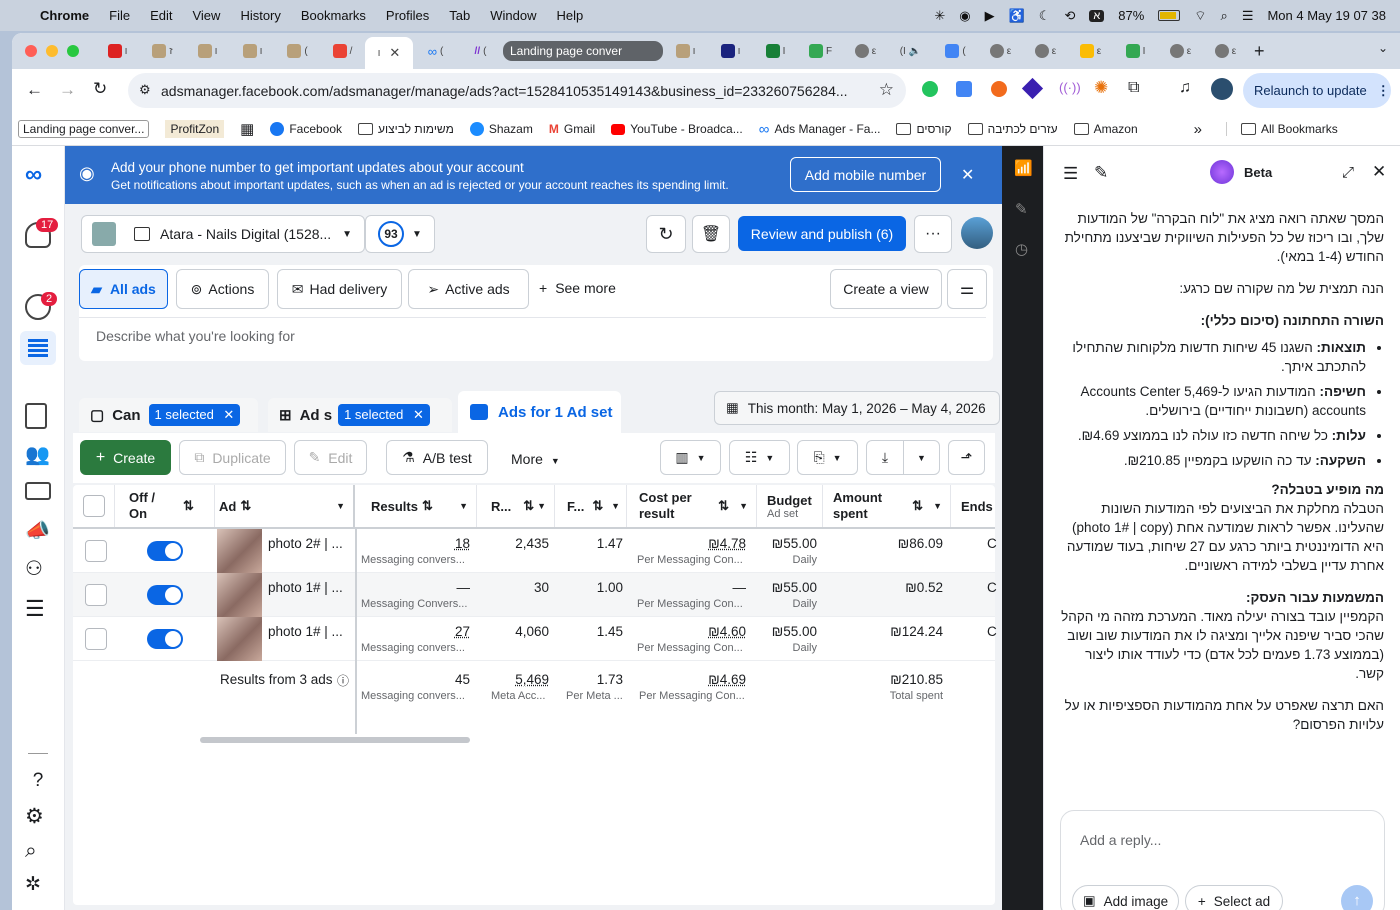 This screenshot has height=910, width=1400. I want to click on tab: ז, so click(162, 51).